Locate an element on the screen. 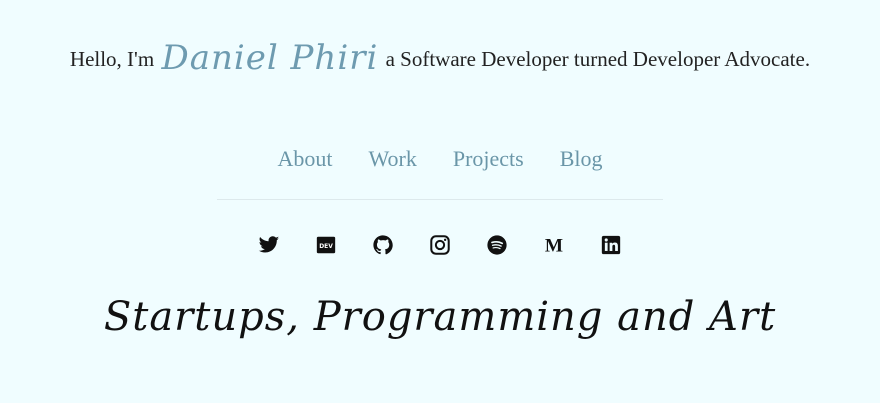 This screenshot has height=403, width=880. github-link is located at coordinates (383, 245).